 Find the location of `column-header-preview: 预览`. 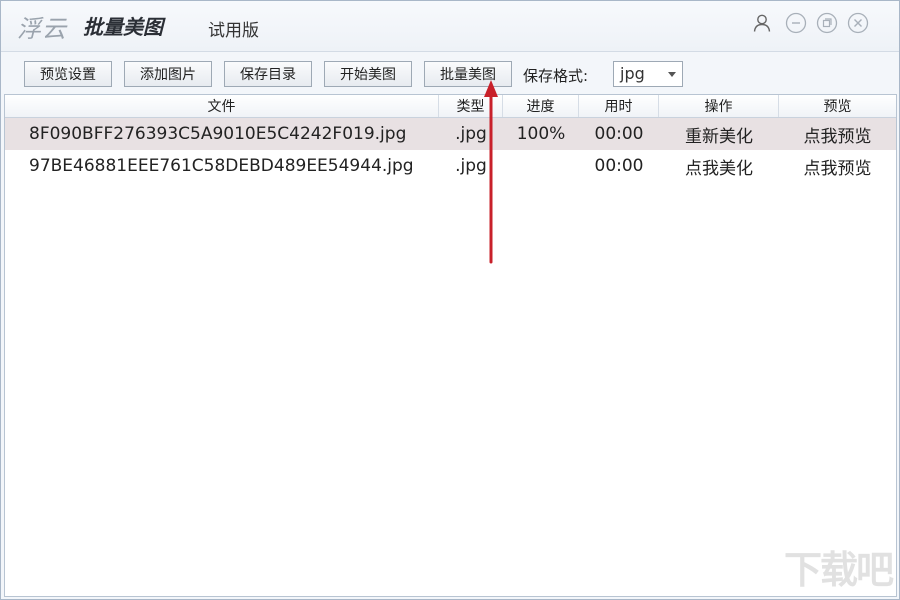

column-header-preview: 预览 is located at coordinates (837, 106).